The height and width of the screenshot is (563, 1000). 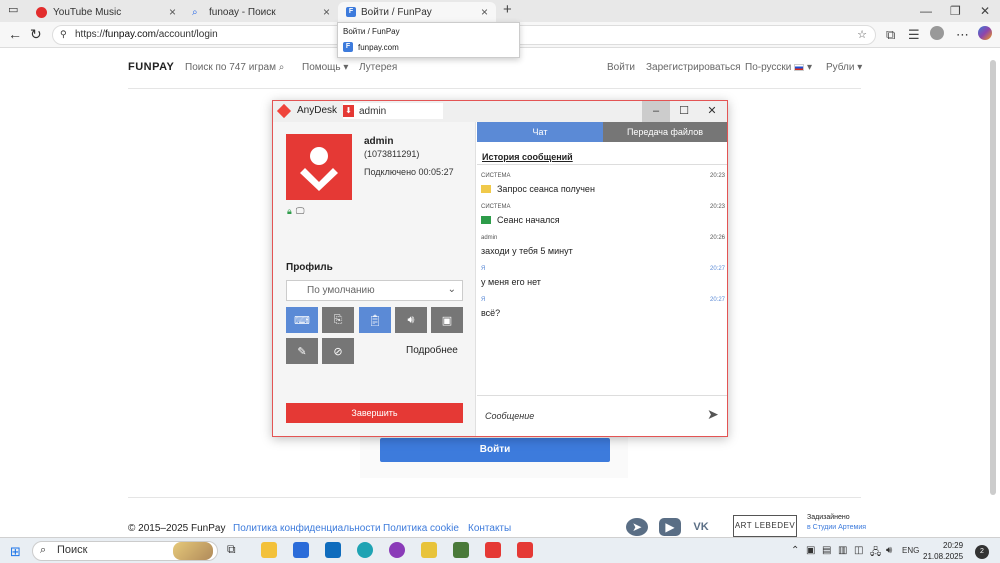 What do you see at coordinates (993, 277) in the screenshot?
I see `page-scrollbar` at bounding box center [993, 277].